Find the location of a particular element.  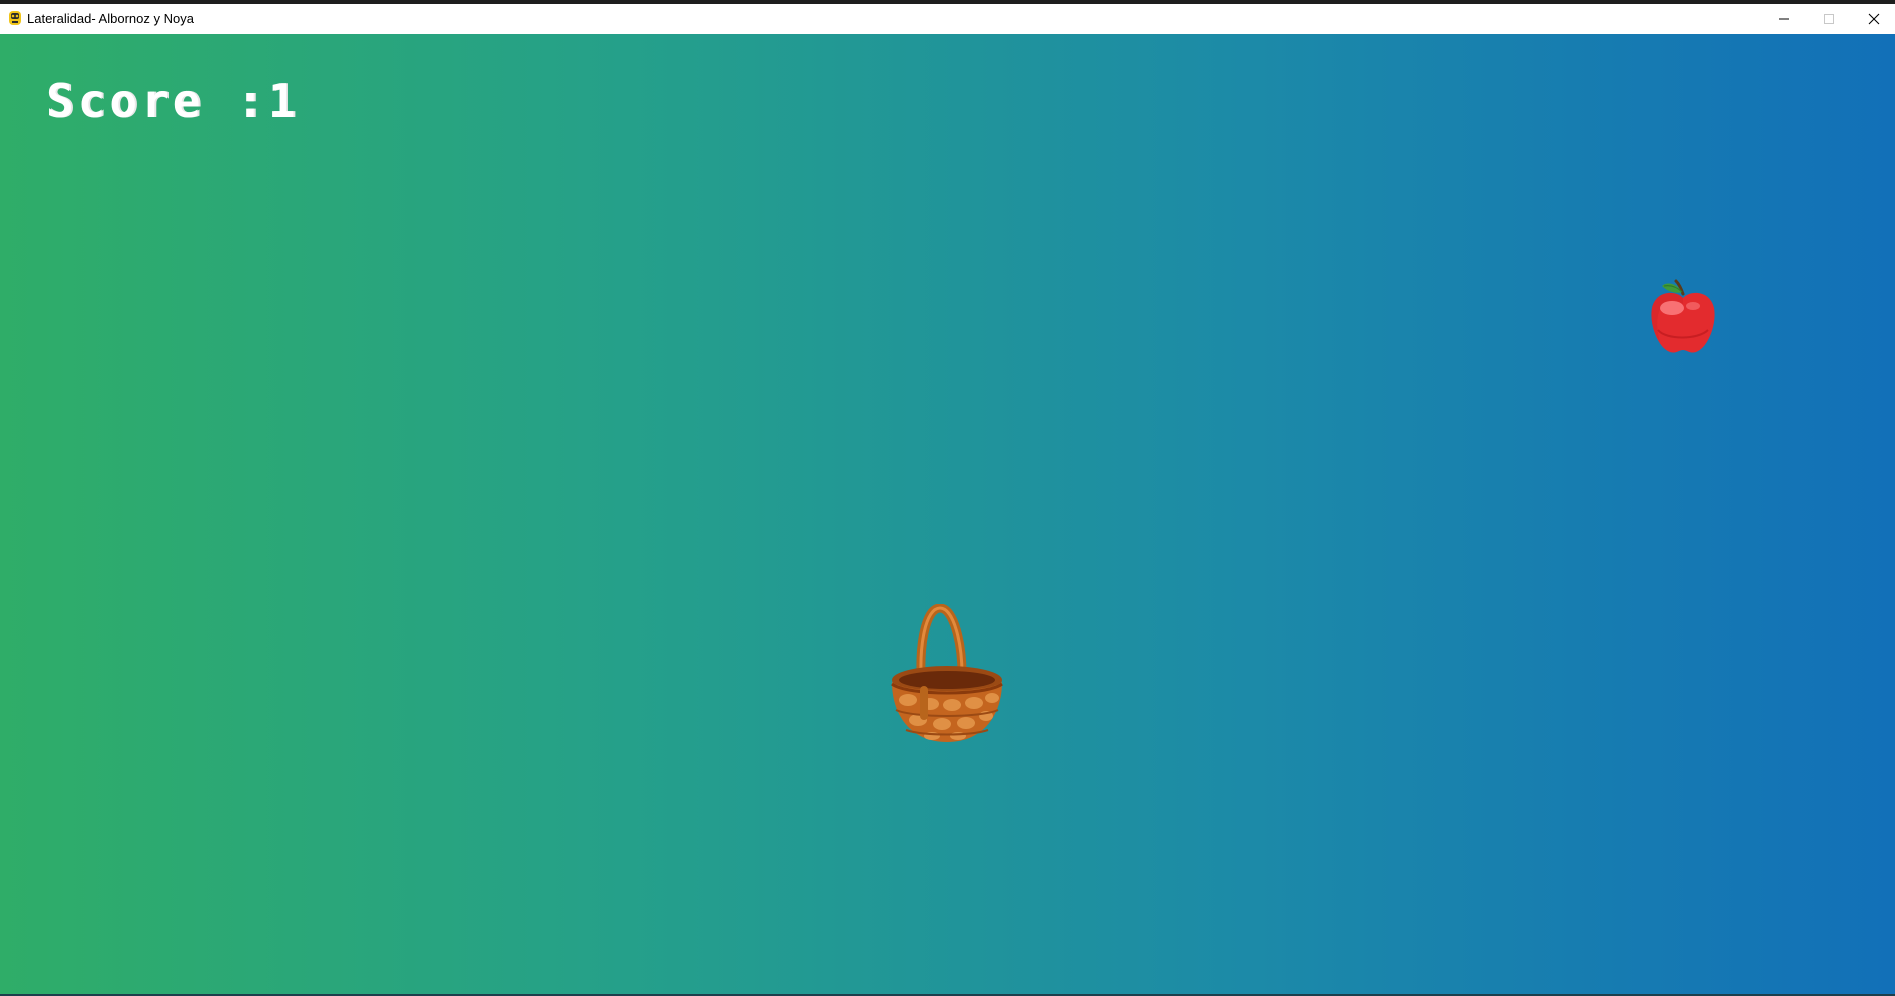

minimize-button is located at coordinates (1784, 19).